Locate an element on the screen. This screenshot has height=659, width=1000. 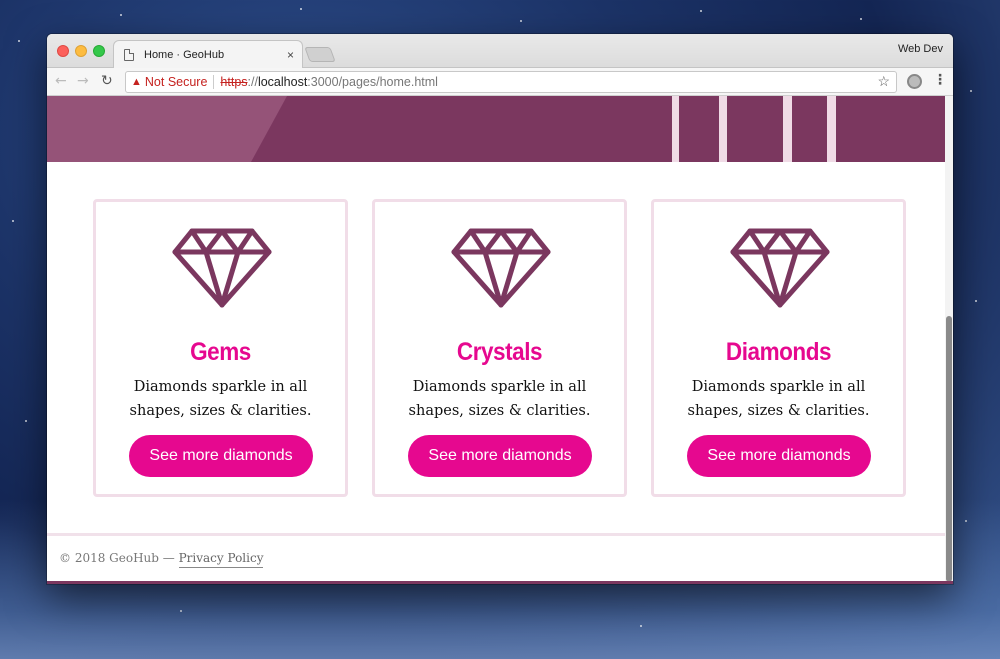
url-scheme: https is located at coordinates (234, 82).